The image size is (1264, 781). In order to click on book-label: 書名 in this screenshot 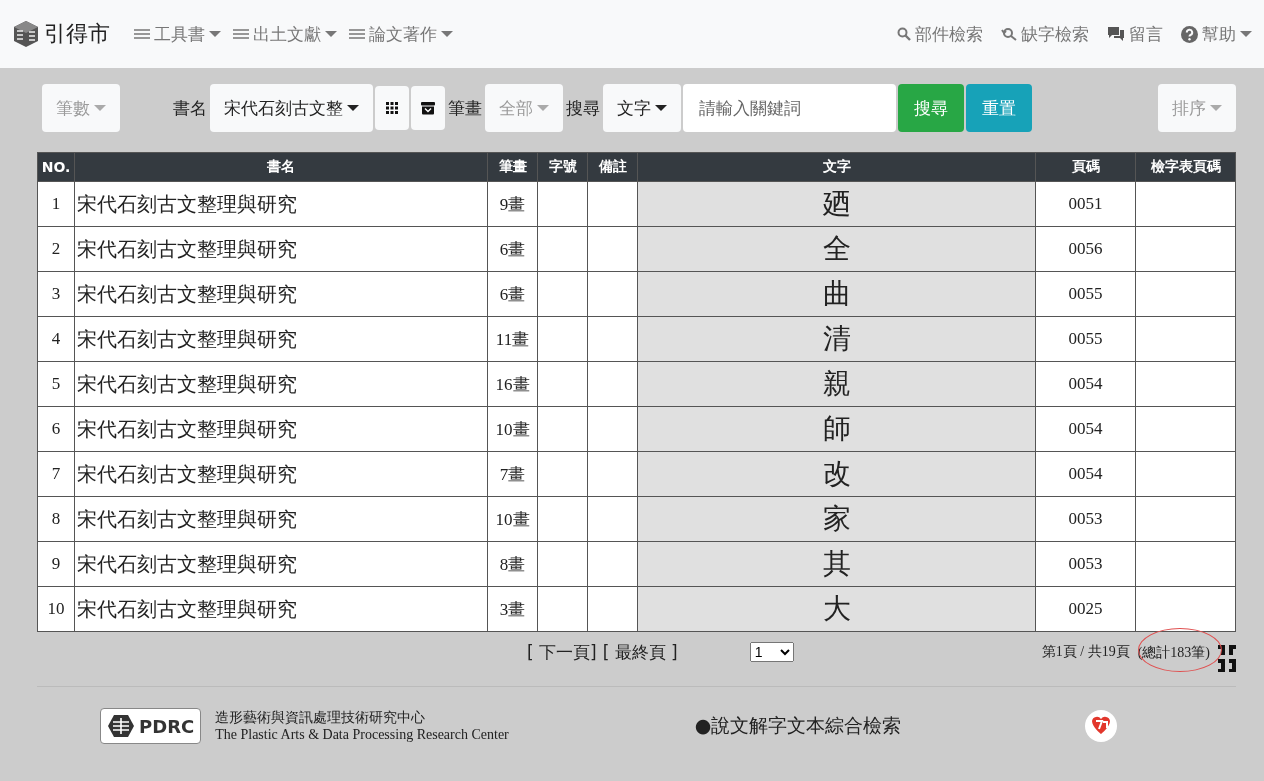, I will do `click(190, 108)`.